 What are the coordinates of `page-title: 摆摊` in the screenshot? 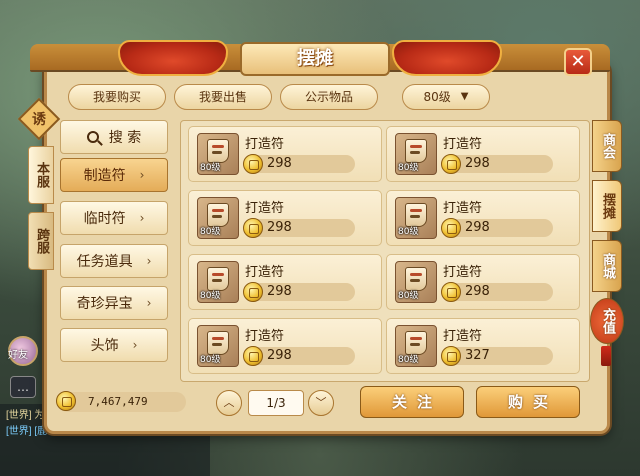 It's located at (315, 59).